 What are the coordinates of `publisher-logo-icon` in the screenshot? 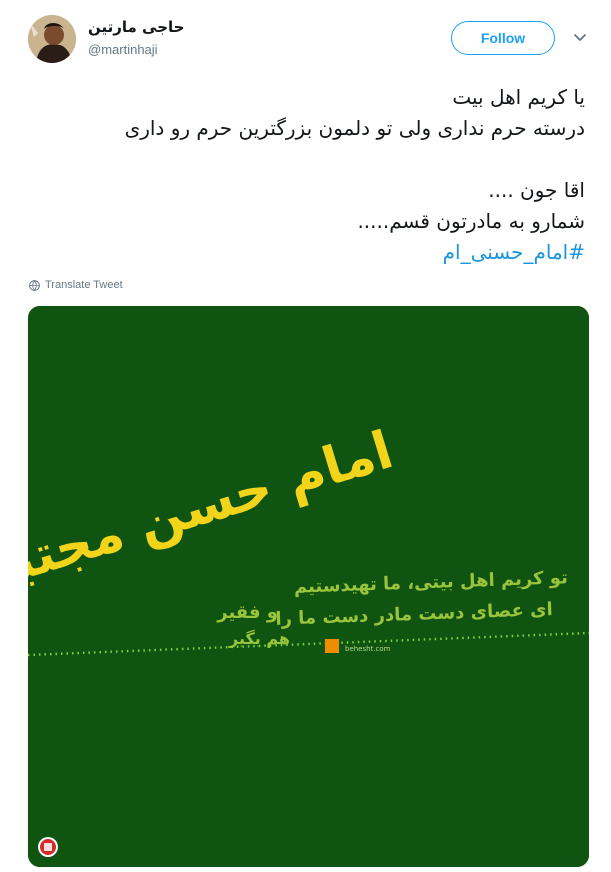 It's located at (48, 847).